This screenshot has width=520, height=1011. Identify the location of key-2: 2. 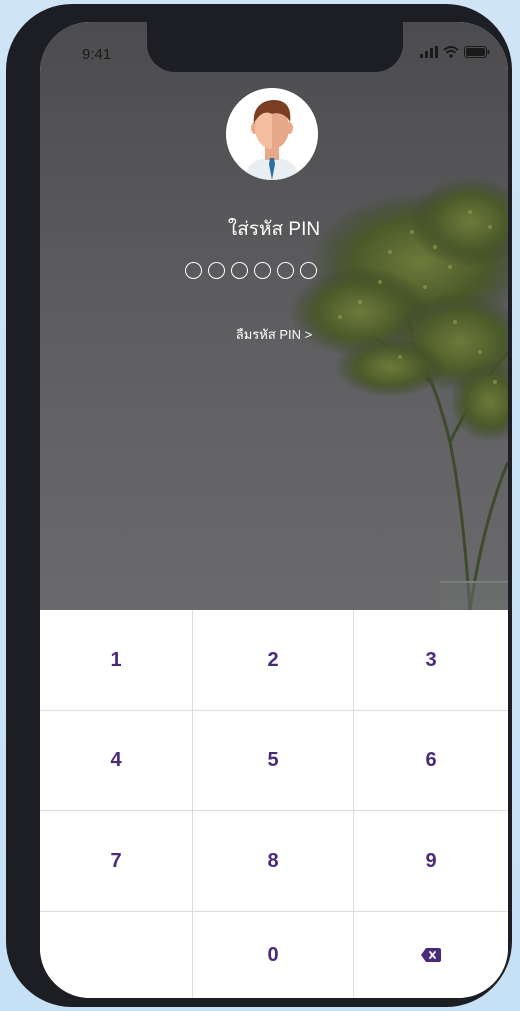
(273, 660).